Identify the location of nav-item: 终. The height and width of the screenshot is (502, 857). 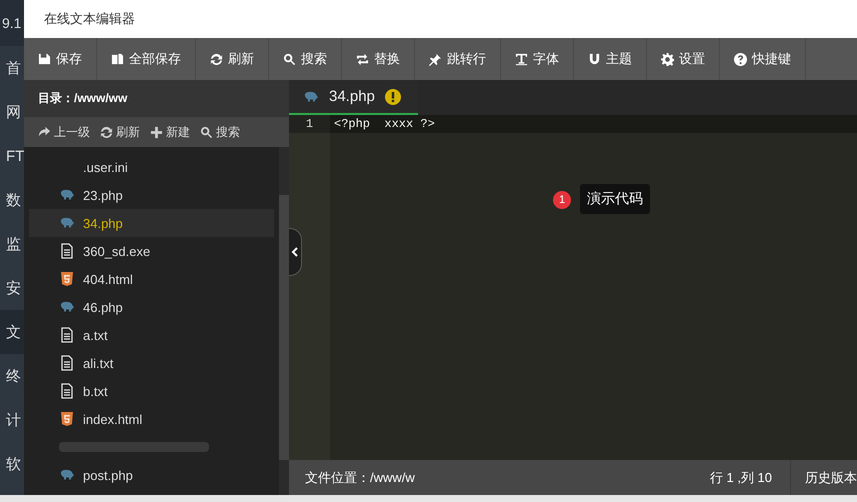
(12, 376).